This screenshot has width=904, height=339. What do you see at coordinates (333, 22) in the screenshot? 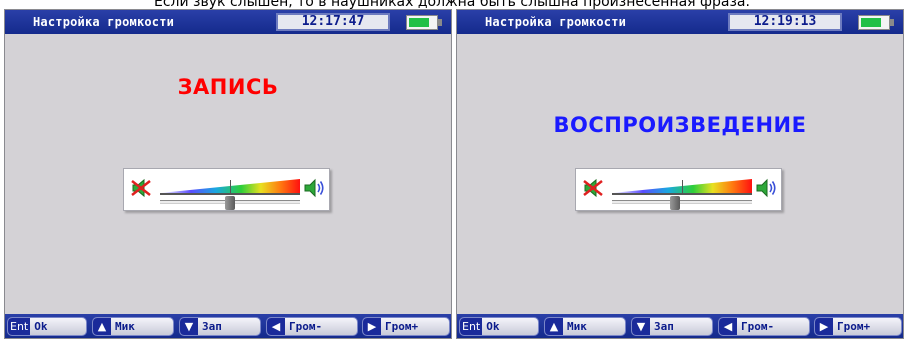
I see `clock: 12:17:47` at bounding box center [333, 22].